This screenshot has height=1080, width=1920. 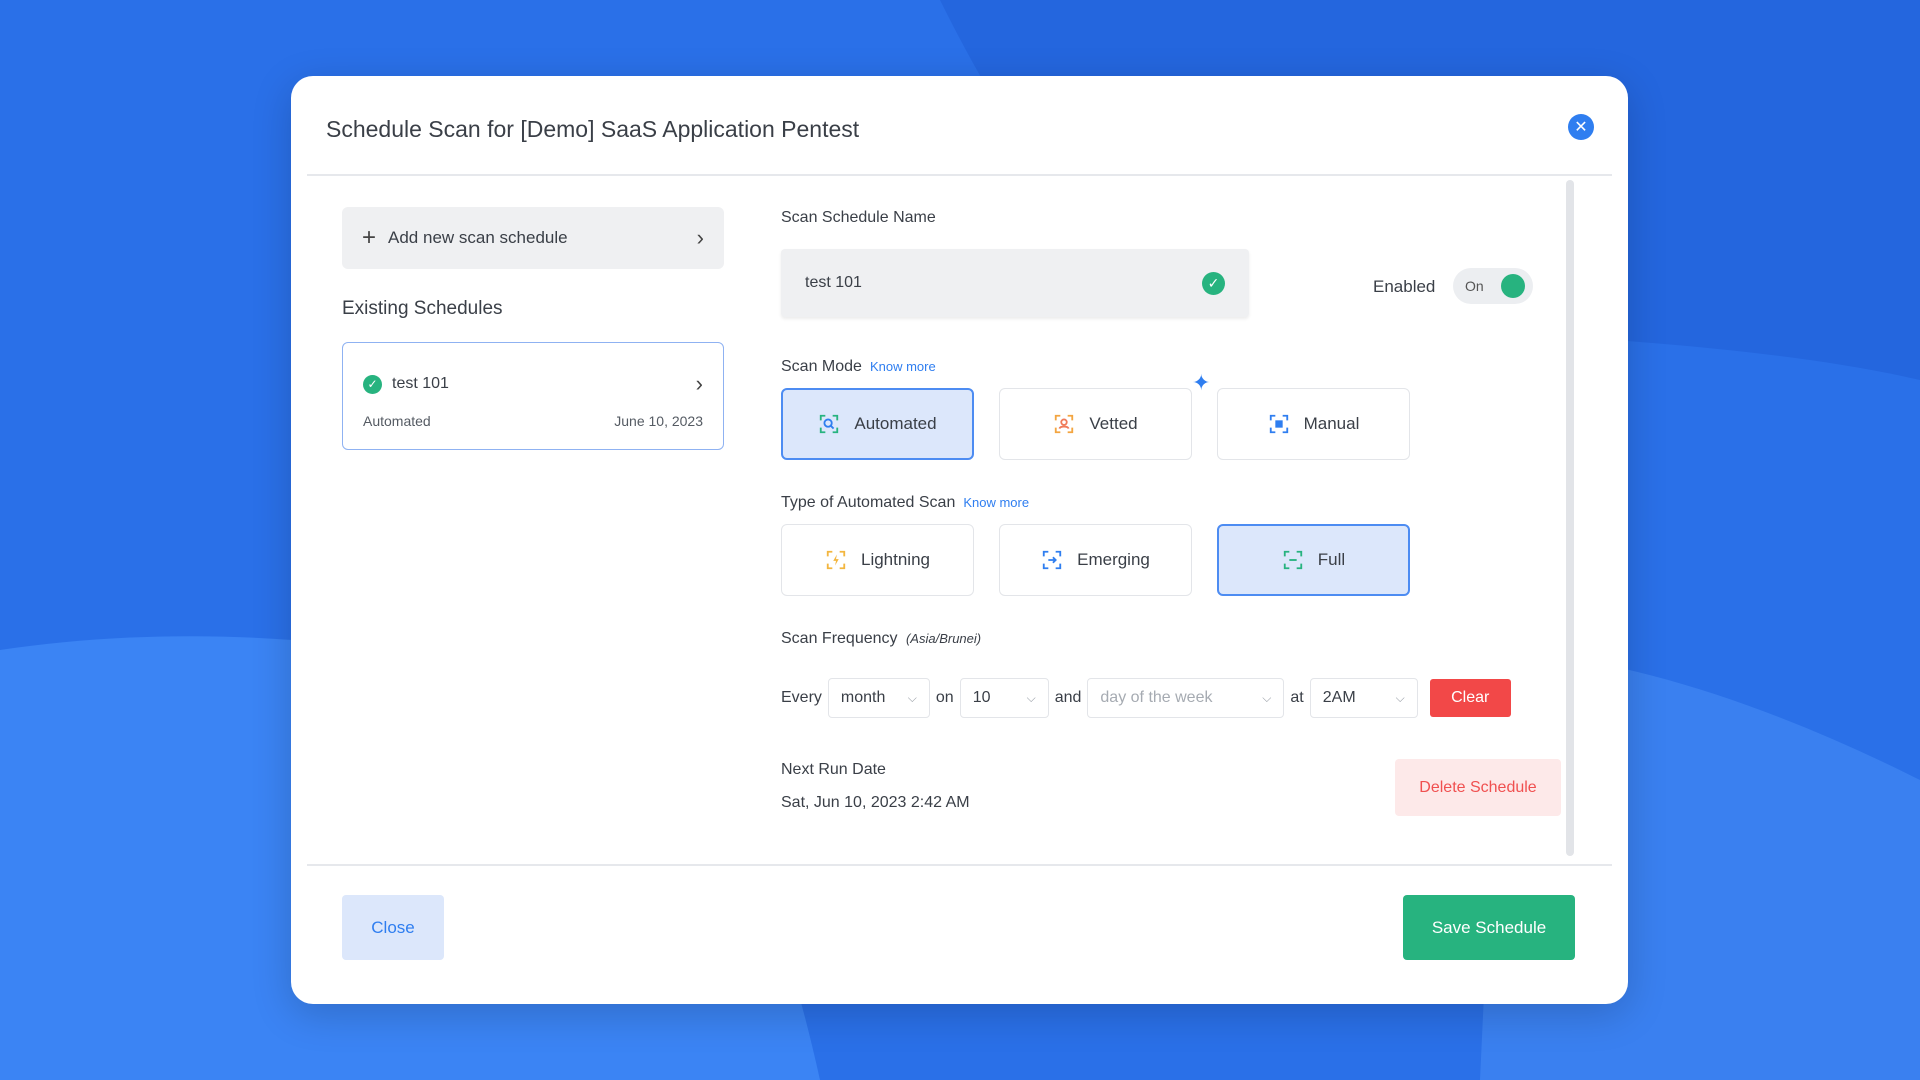 I want to click on scan-mode-automated: Automated, so click(x=877, y=424).